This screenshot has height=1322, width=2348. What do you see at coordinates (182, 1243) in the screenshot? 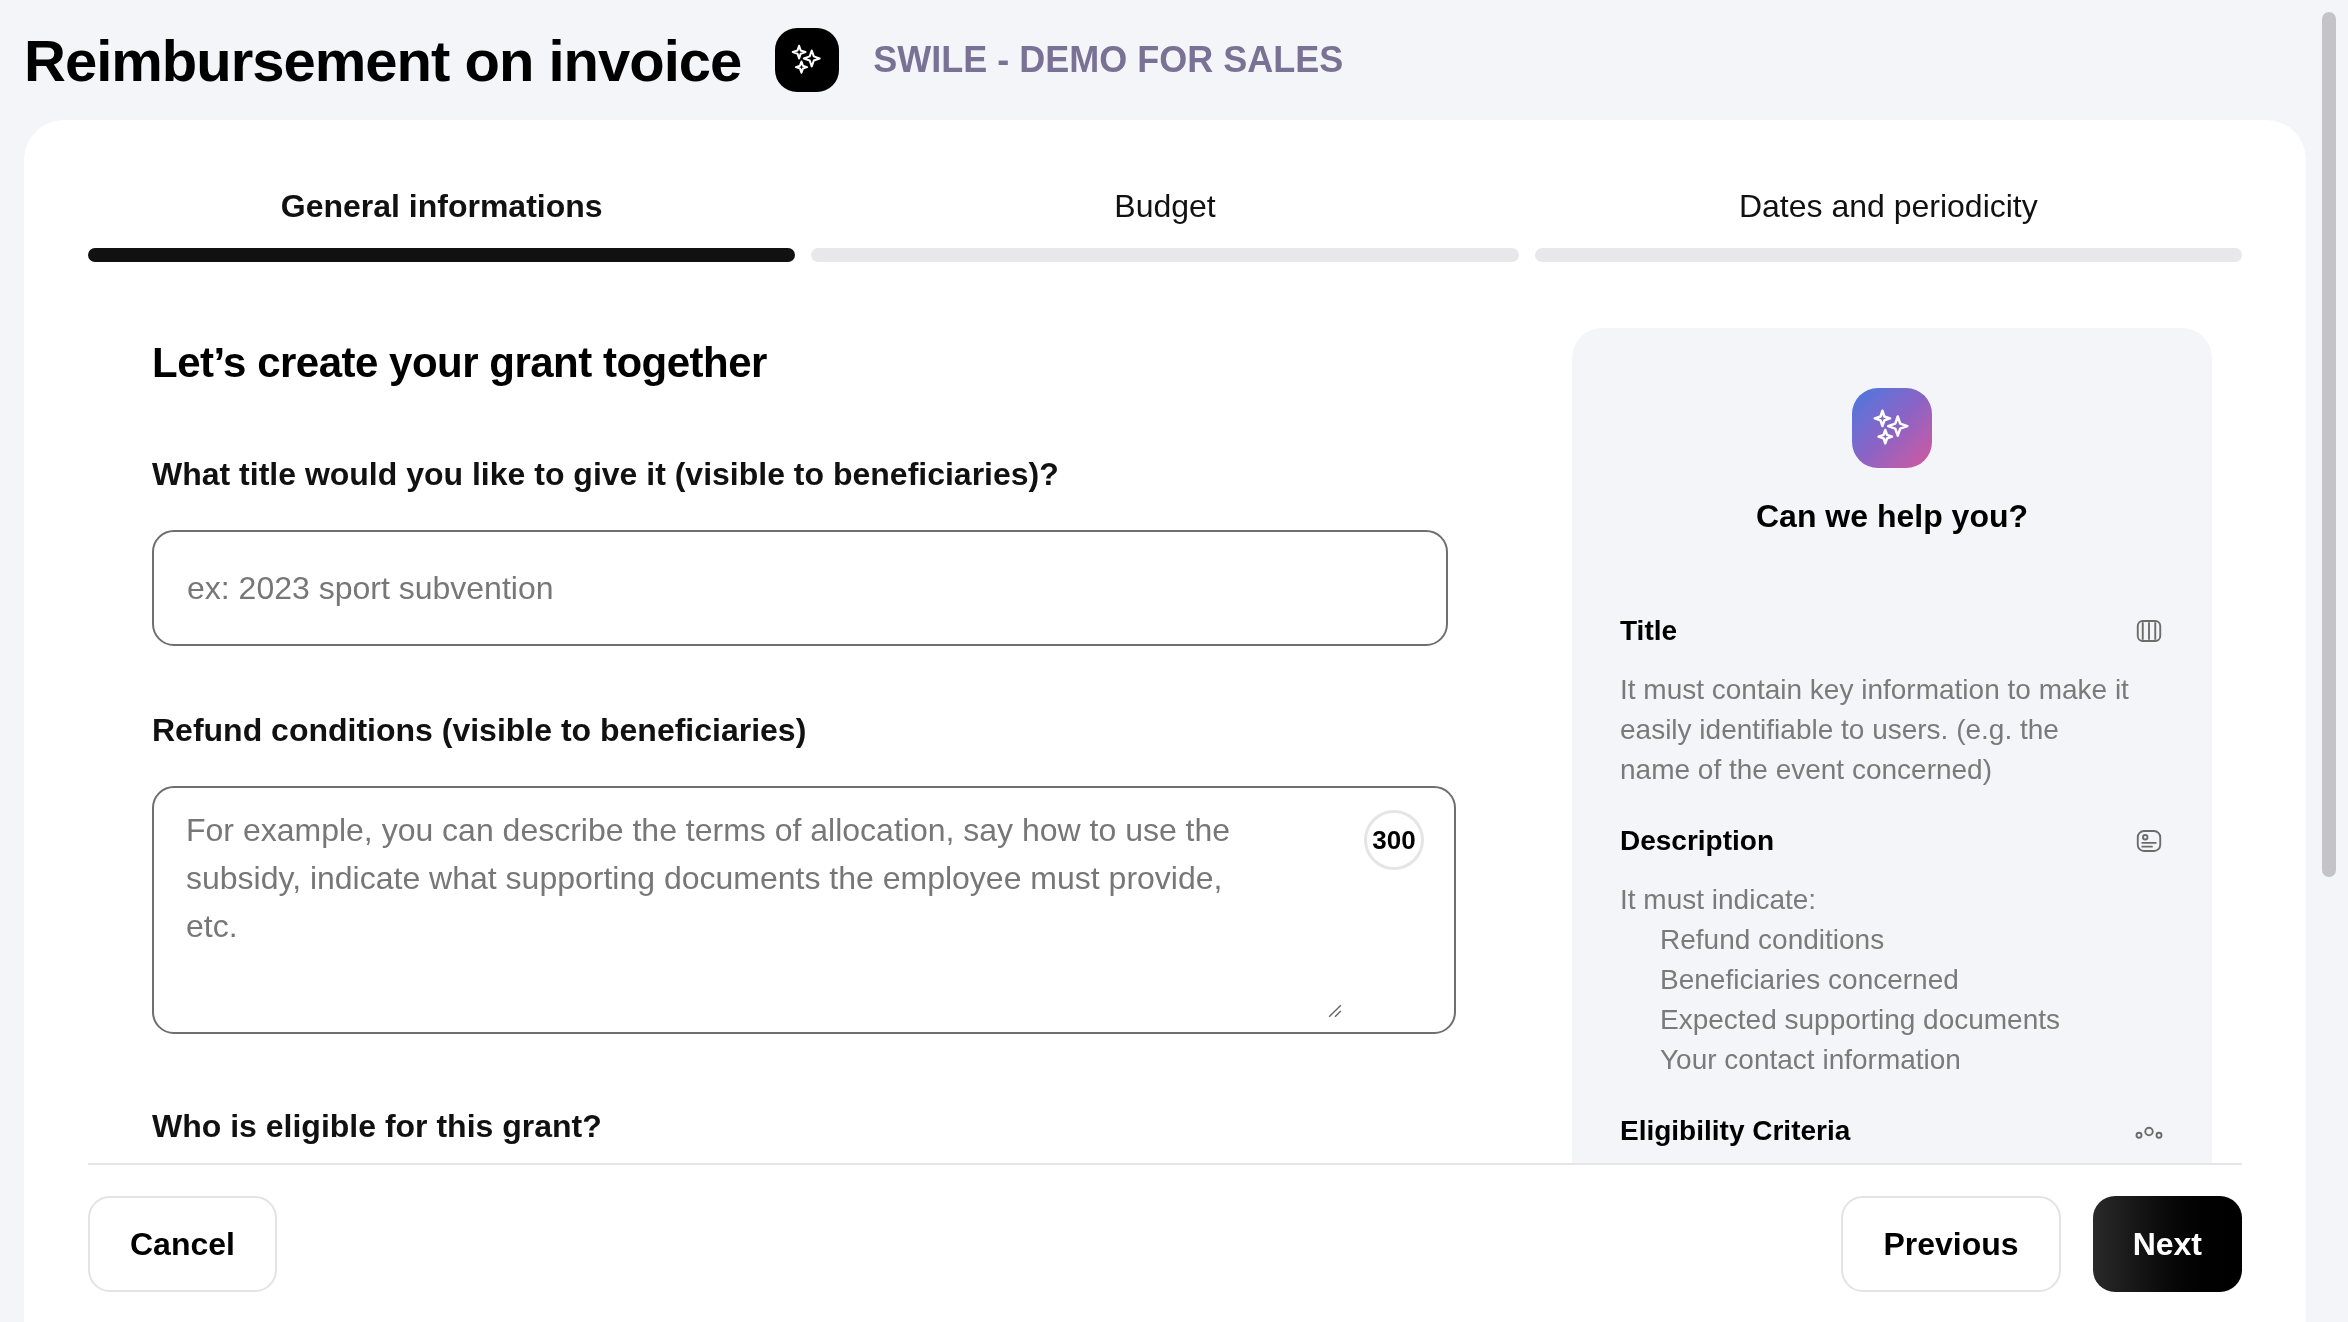
I see `cancel-button: Cancel` at bounding box center [182, 1243].